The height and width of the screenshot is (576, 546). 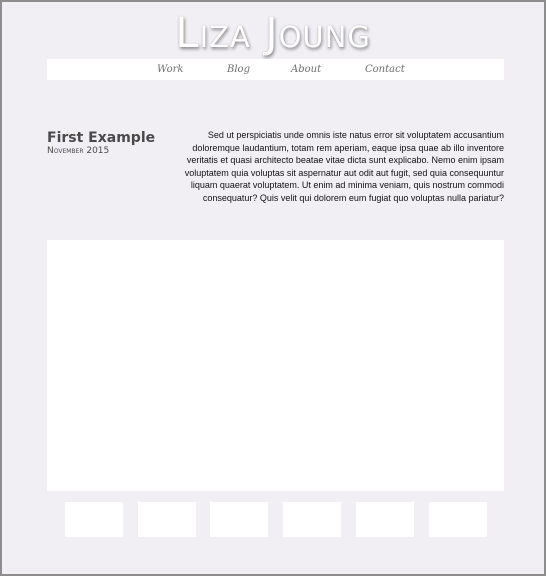 I want to click on main-nav: Work Blog About Contact, so click(x=275, y=69).